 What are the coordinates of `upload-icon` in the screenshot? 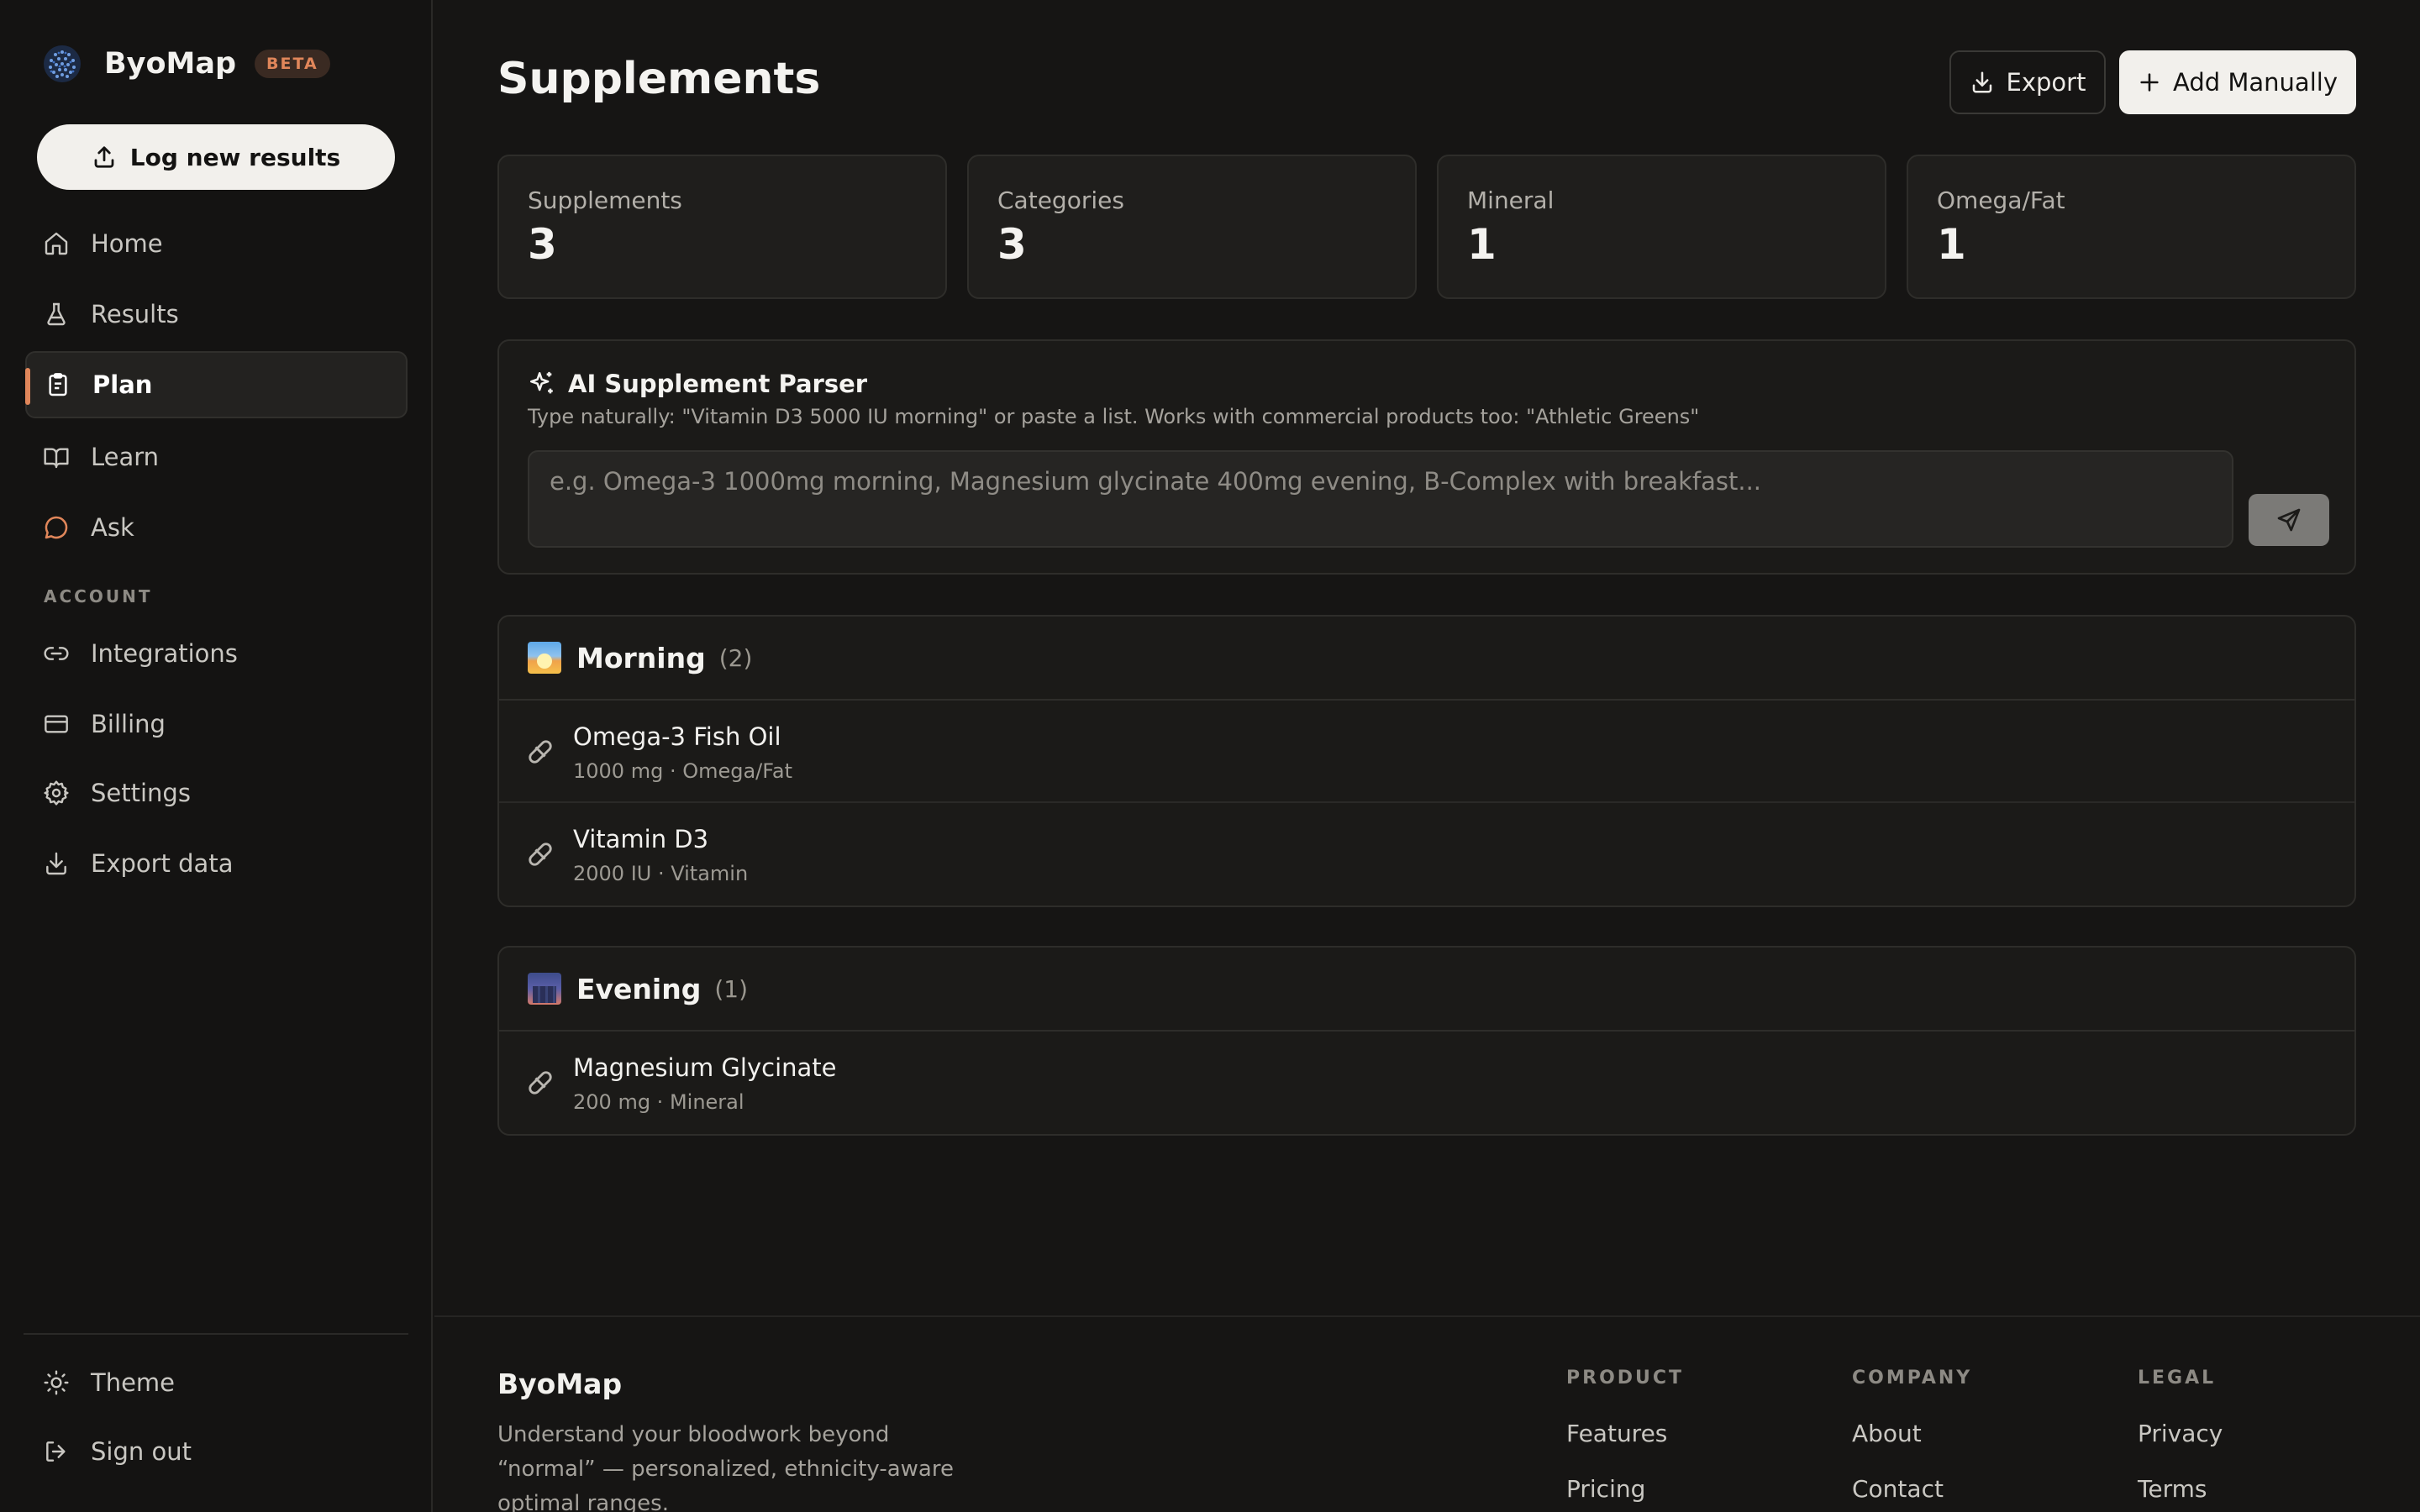 It's located at (104, 157).